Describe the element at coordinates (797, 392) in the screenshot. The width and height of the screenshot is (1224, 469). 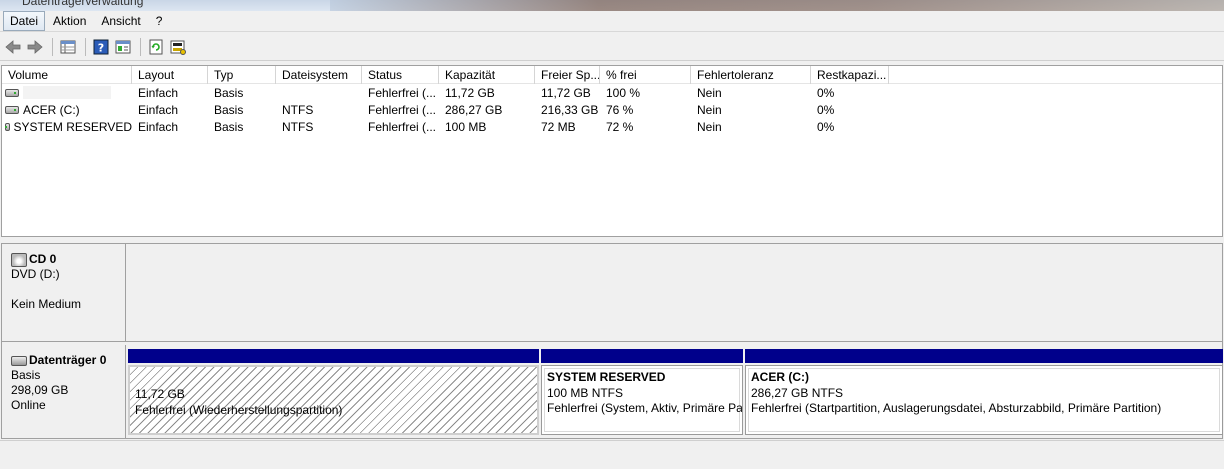
I see `partition-size: 286,27 GB NTFS` at that location.